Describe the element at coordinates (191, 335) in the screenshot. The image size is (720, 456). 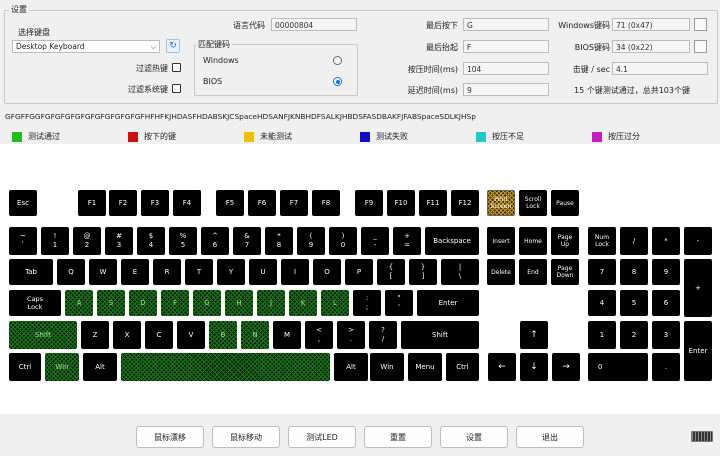
I see `key-v: V` at that location.